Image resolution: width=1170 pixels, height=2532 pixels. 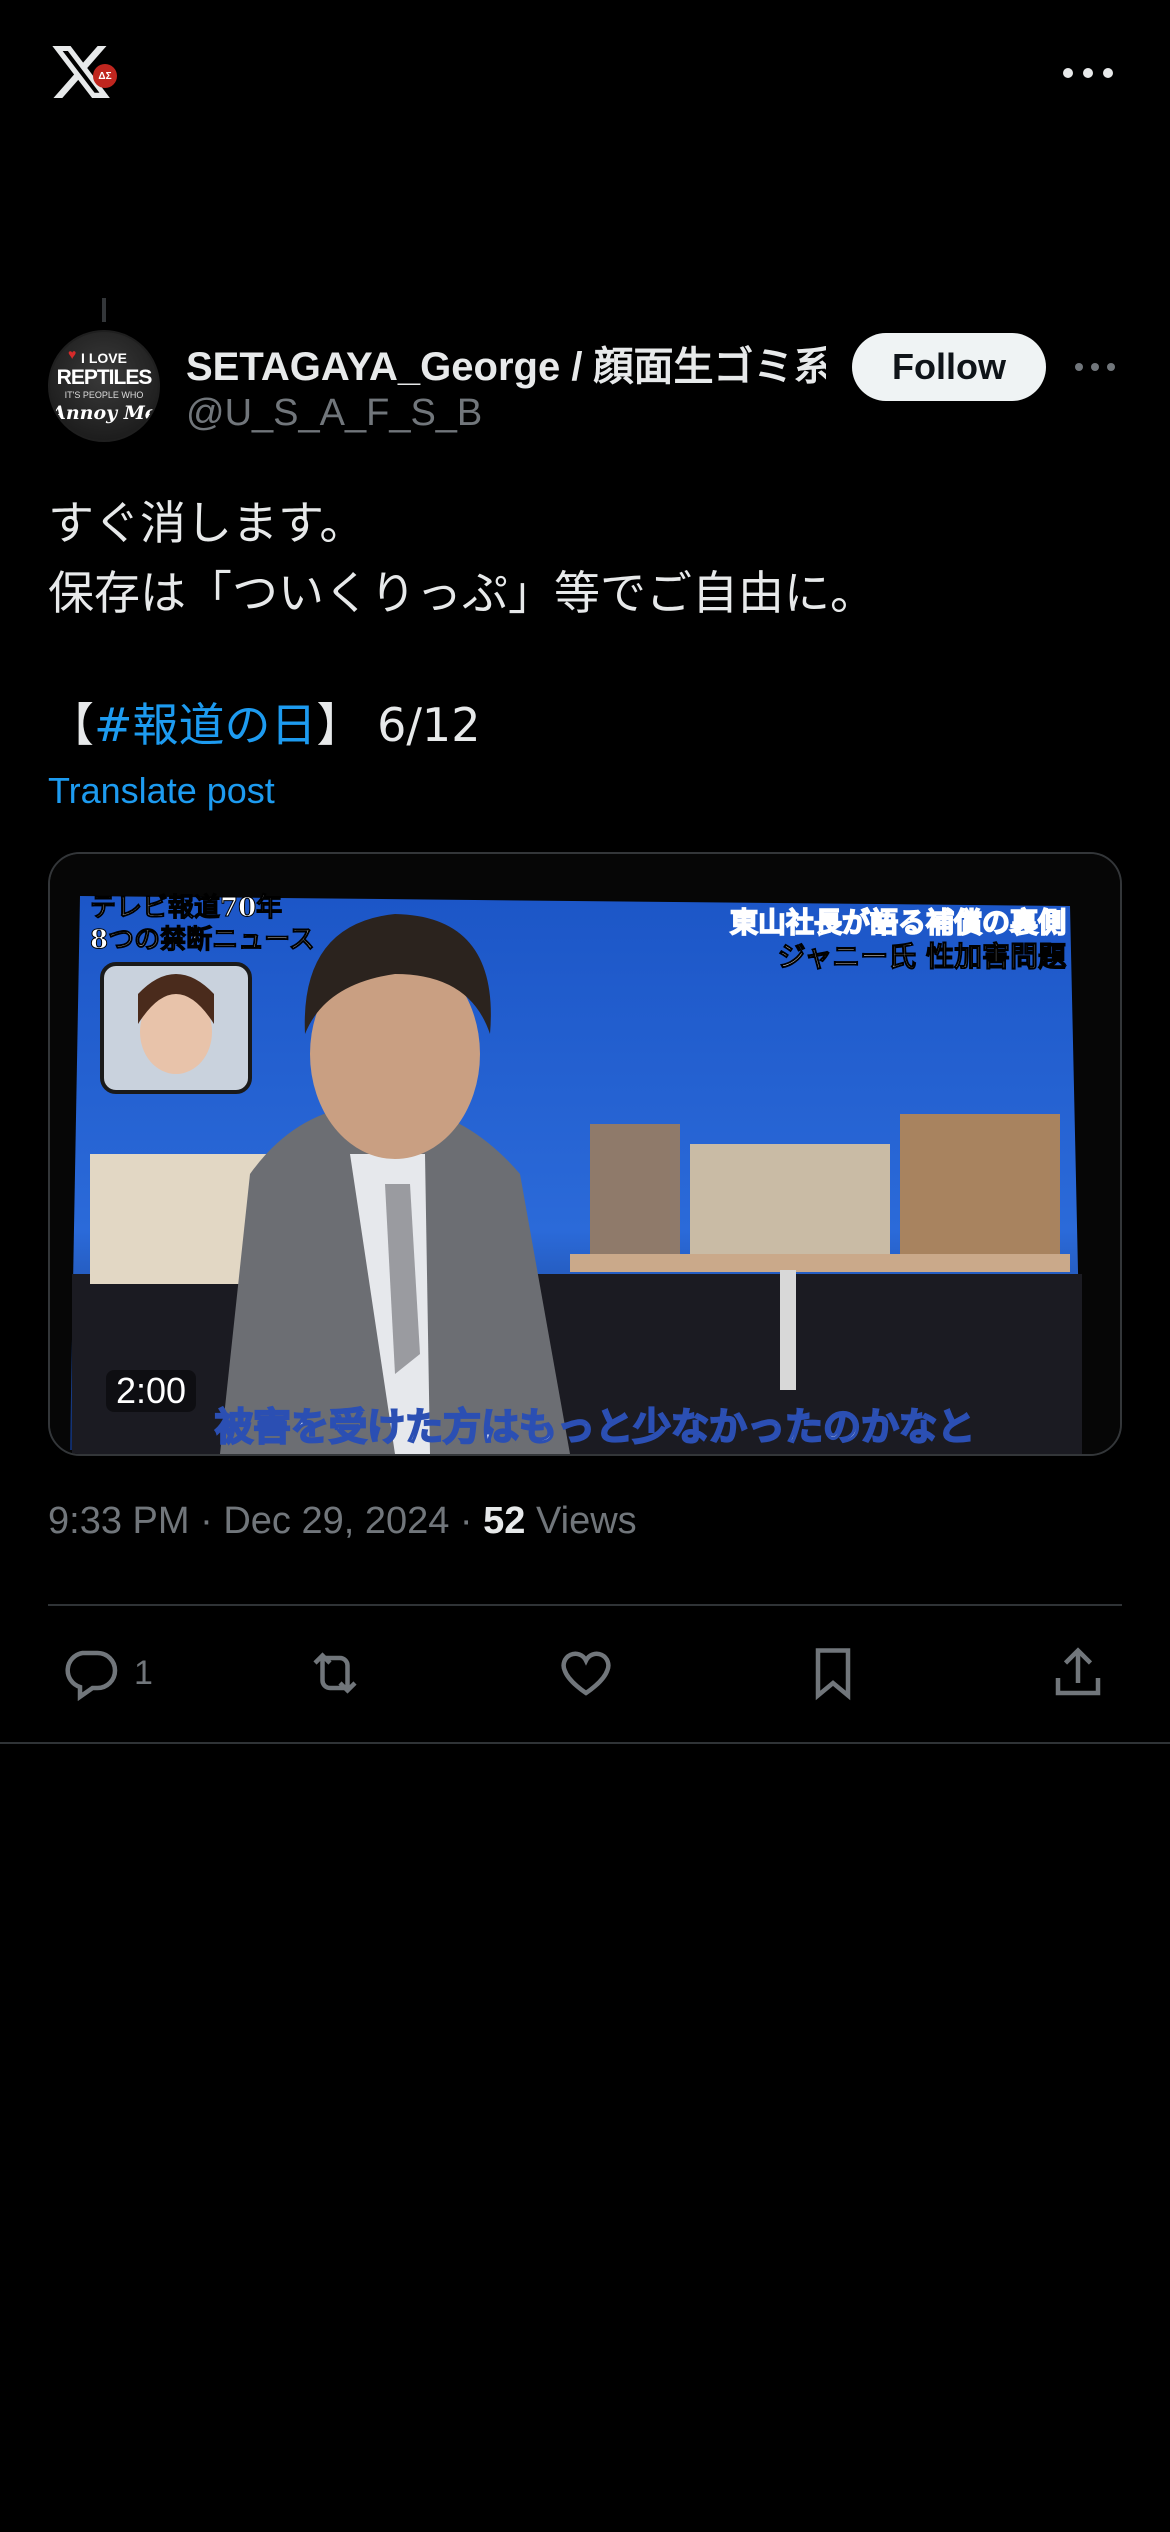 What do you see at coordinates (91, 1676) in the screenshot?
I see `reply-icon` at bounding box center [91, 1676].